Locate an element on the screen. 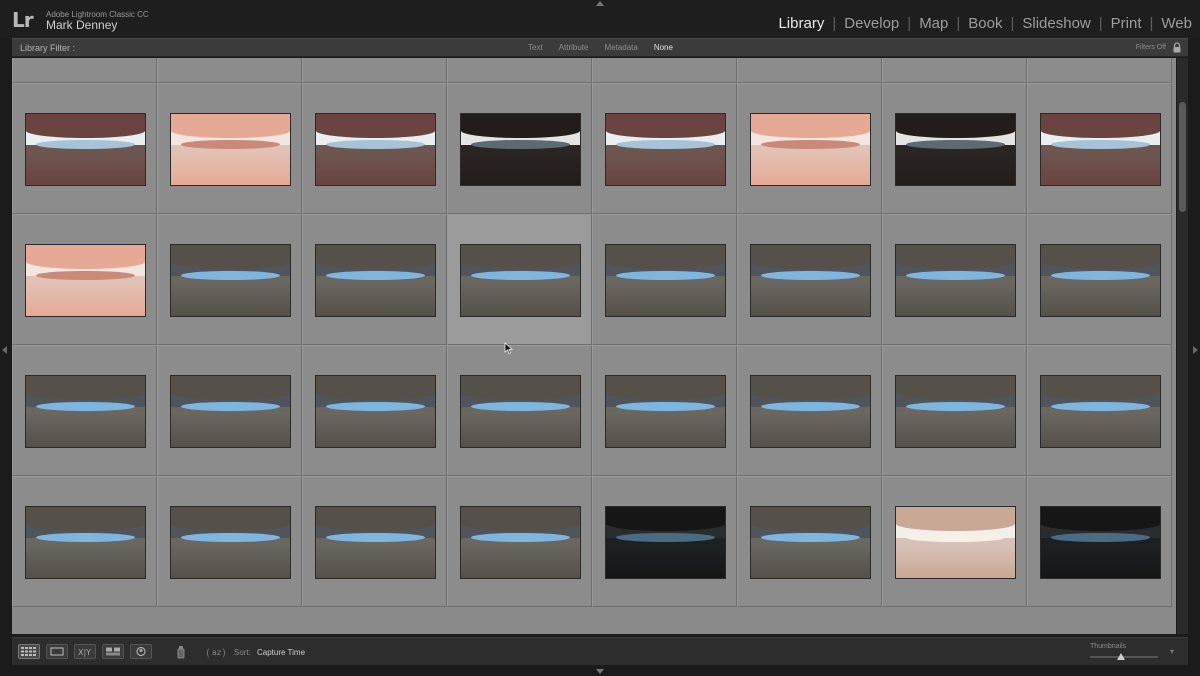 The width and height of the screenshot is (1200, 676). module-print: Print is located at coordinates (1126, 23).